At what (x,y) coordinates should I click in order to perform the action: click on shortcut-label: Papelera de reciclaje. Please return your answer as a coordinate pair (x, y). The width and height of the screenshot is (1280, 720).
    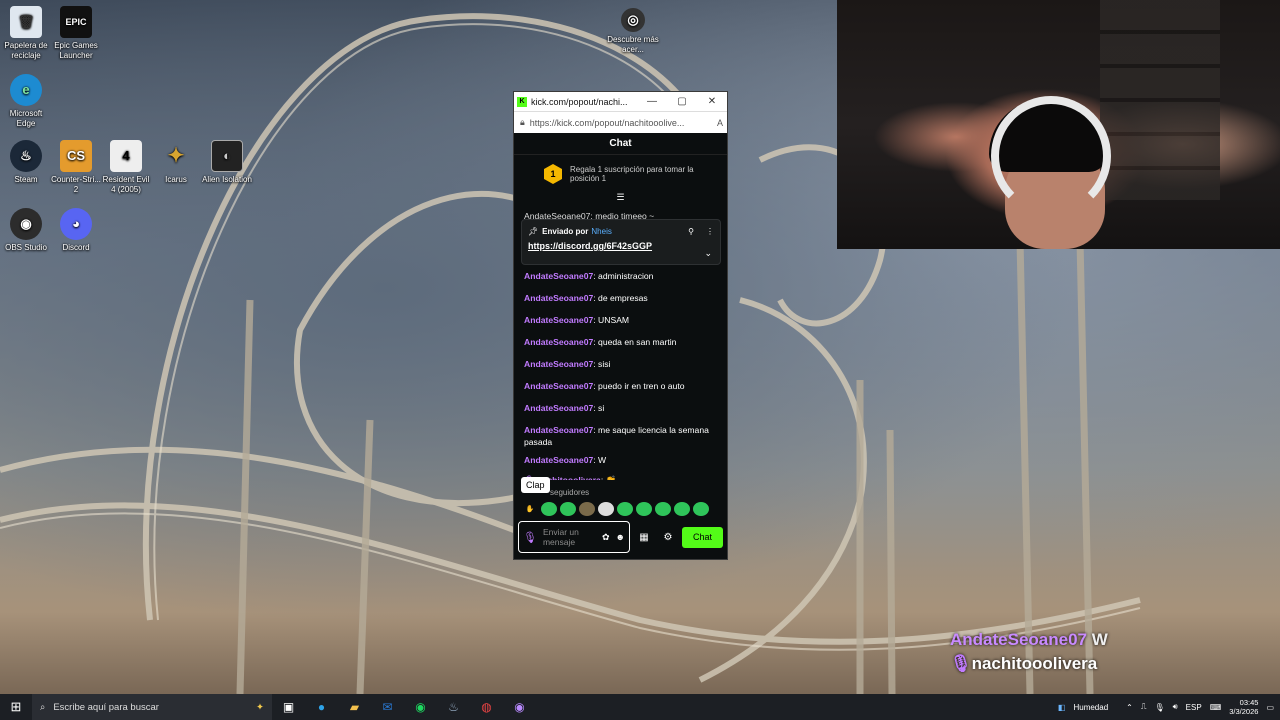
    Looking at the image, I should click on (26, 50).